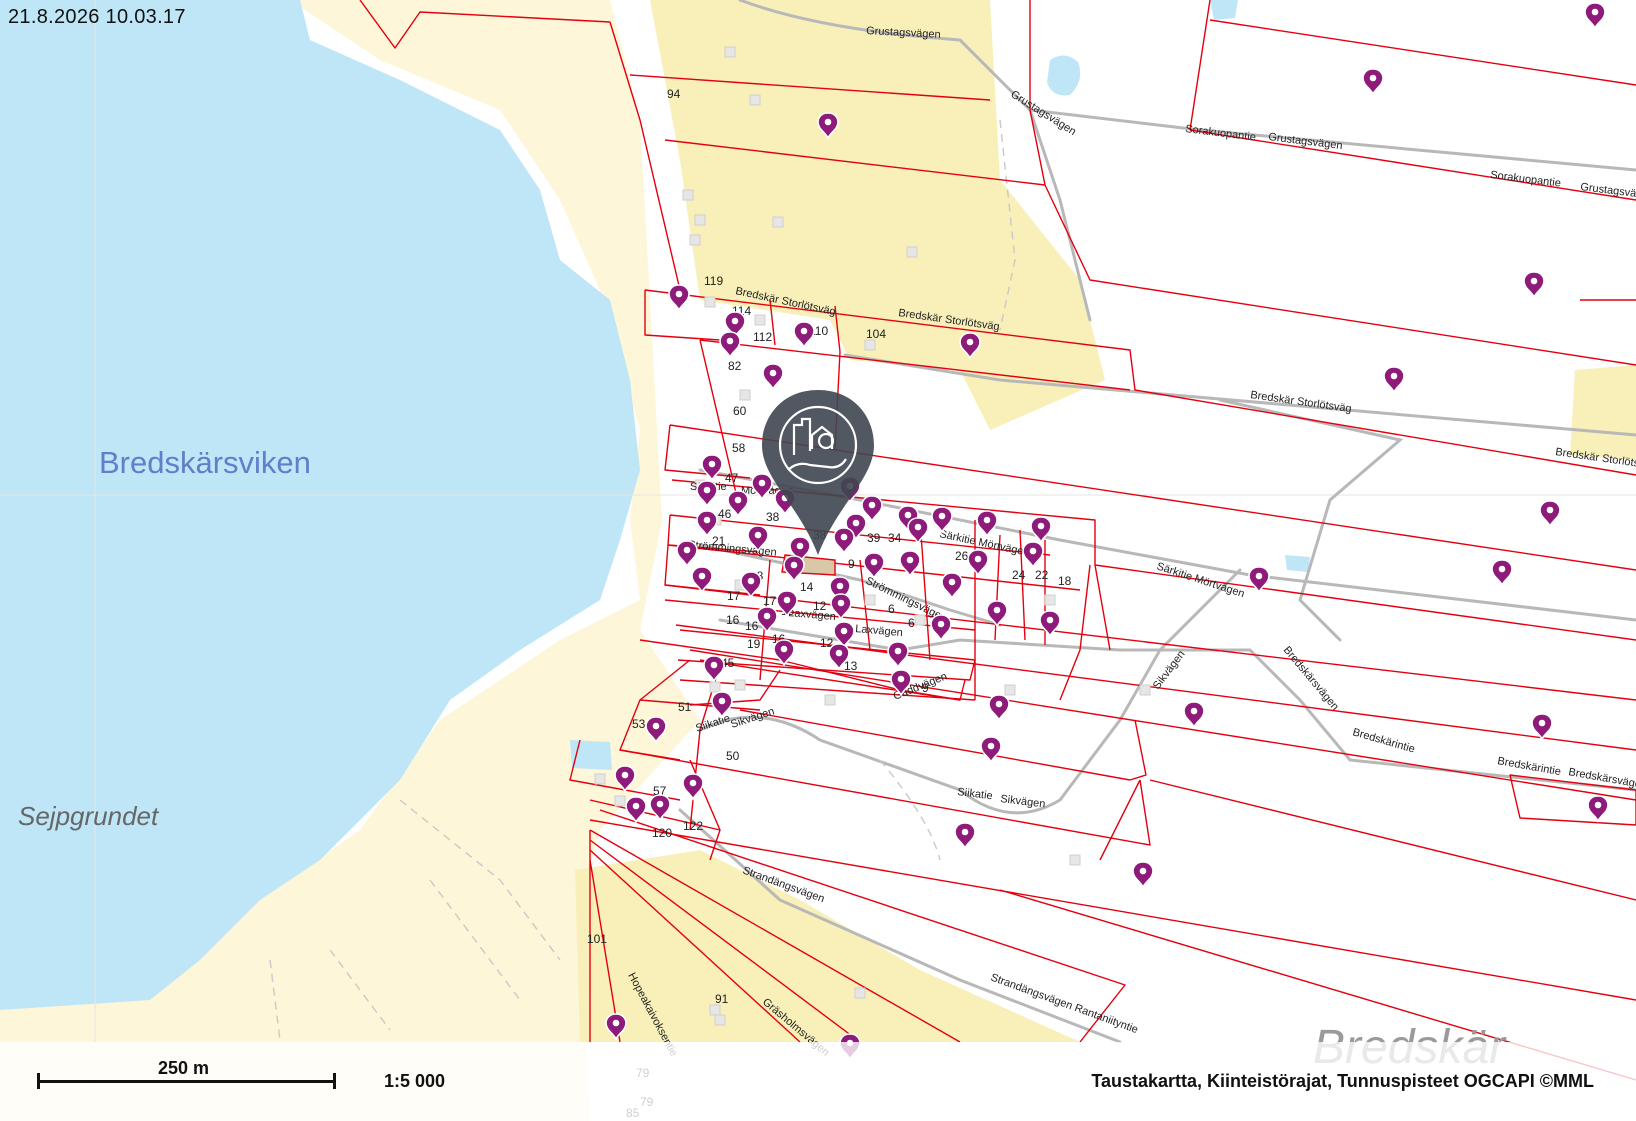 The image size is (1636, 1121). Describe the element at coordinates (597, 939) in the screenshot. I see `address-number: 101` at that location.